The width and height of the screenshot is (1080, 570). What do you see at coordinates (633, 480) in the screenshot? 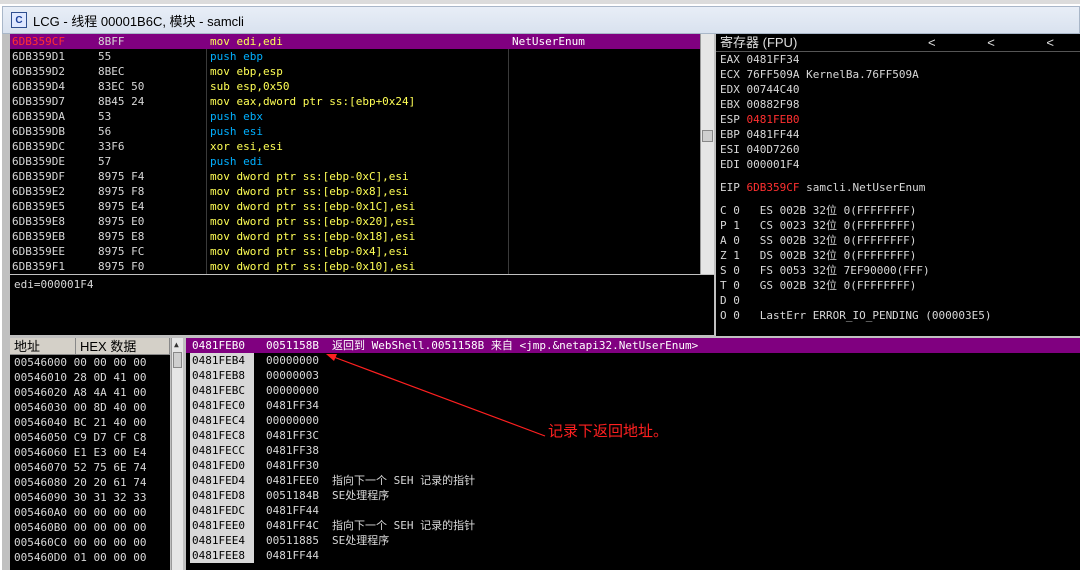
I see `stack-row: 0481FED4 0481FEE0 指向下一个 SEH 记录的指针` at bounding box center [633, 480].